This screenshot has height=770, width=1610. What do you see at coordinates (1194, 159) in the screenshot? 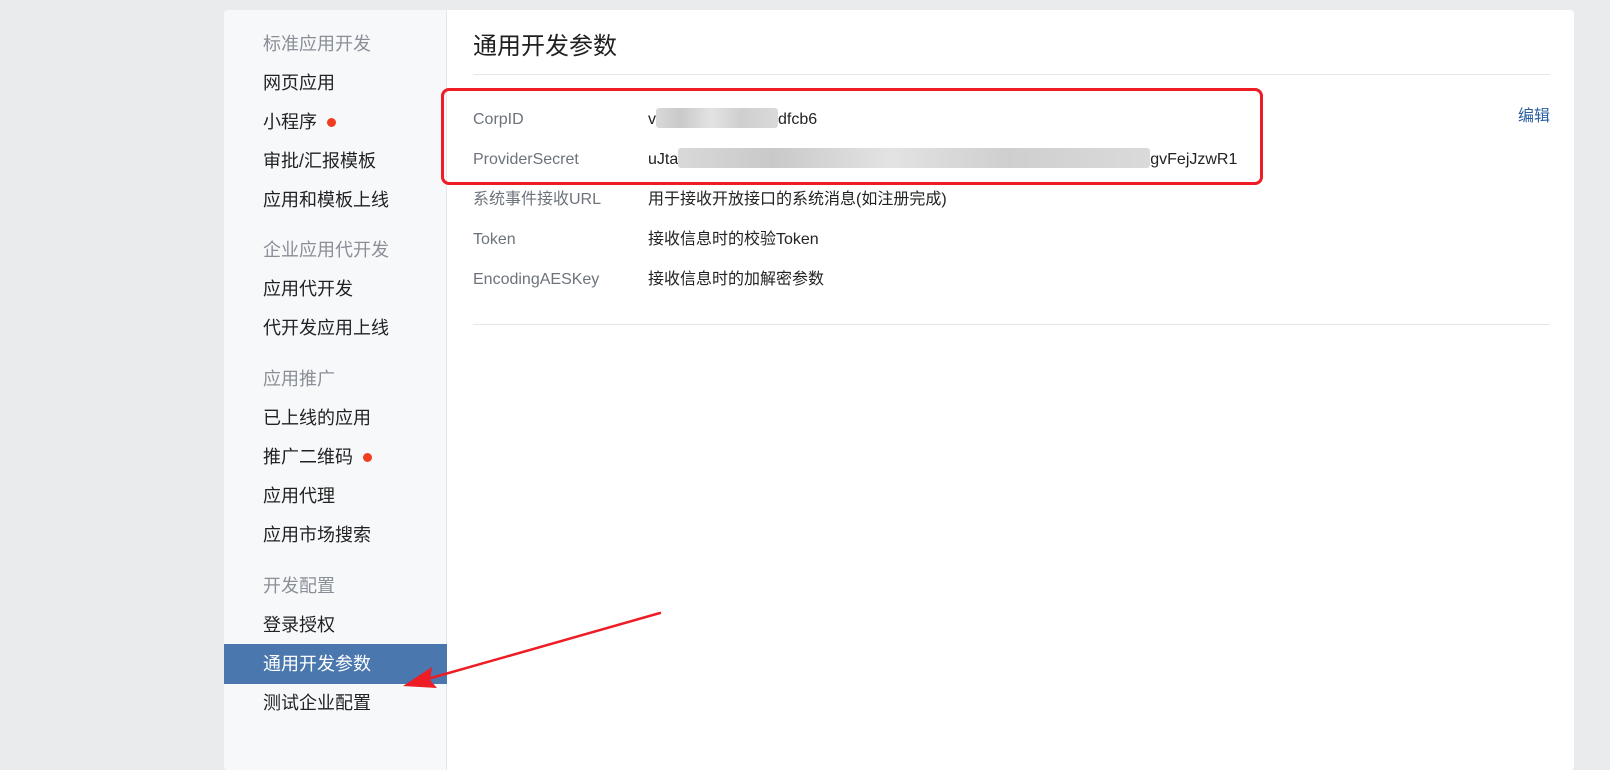
I see `param-value-suffix: gvFejJzwR1` at bounding box center [1194, 159].